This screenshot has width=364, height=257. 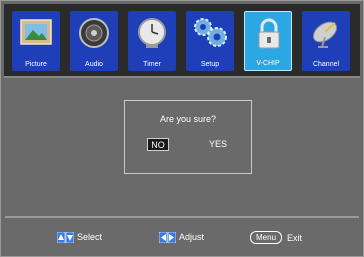 What do you see at coordinates (325, 34) in the screenshot?
I see `satellite-dish-icon` at bounding box center [325, 34].